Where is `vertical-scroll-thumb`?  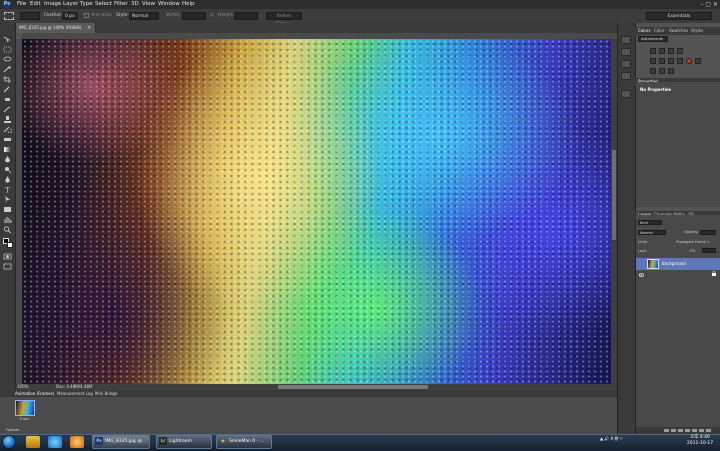 vertical-scroll-thumb is located at coordinates (614, 195).